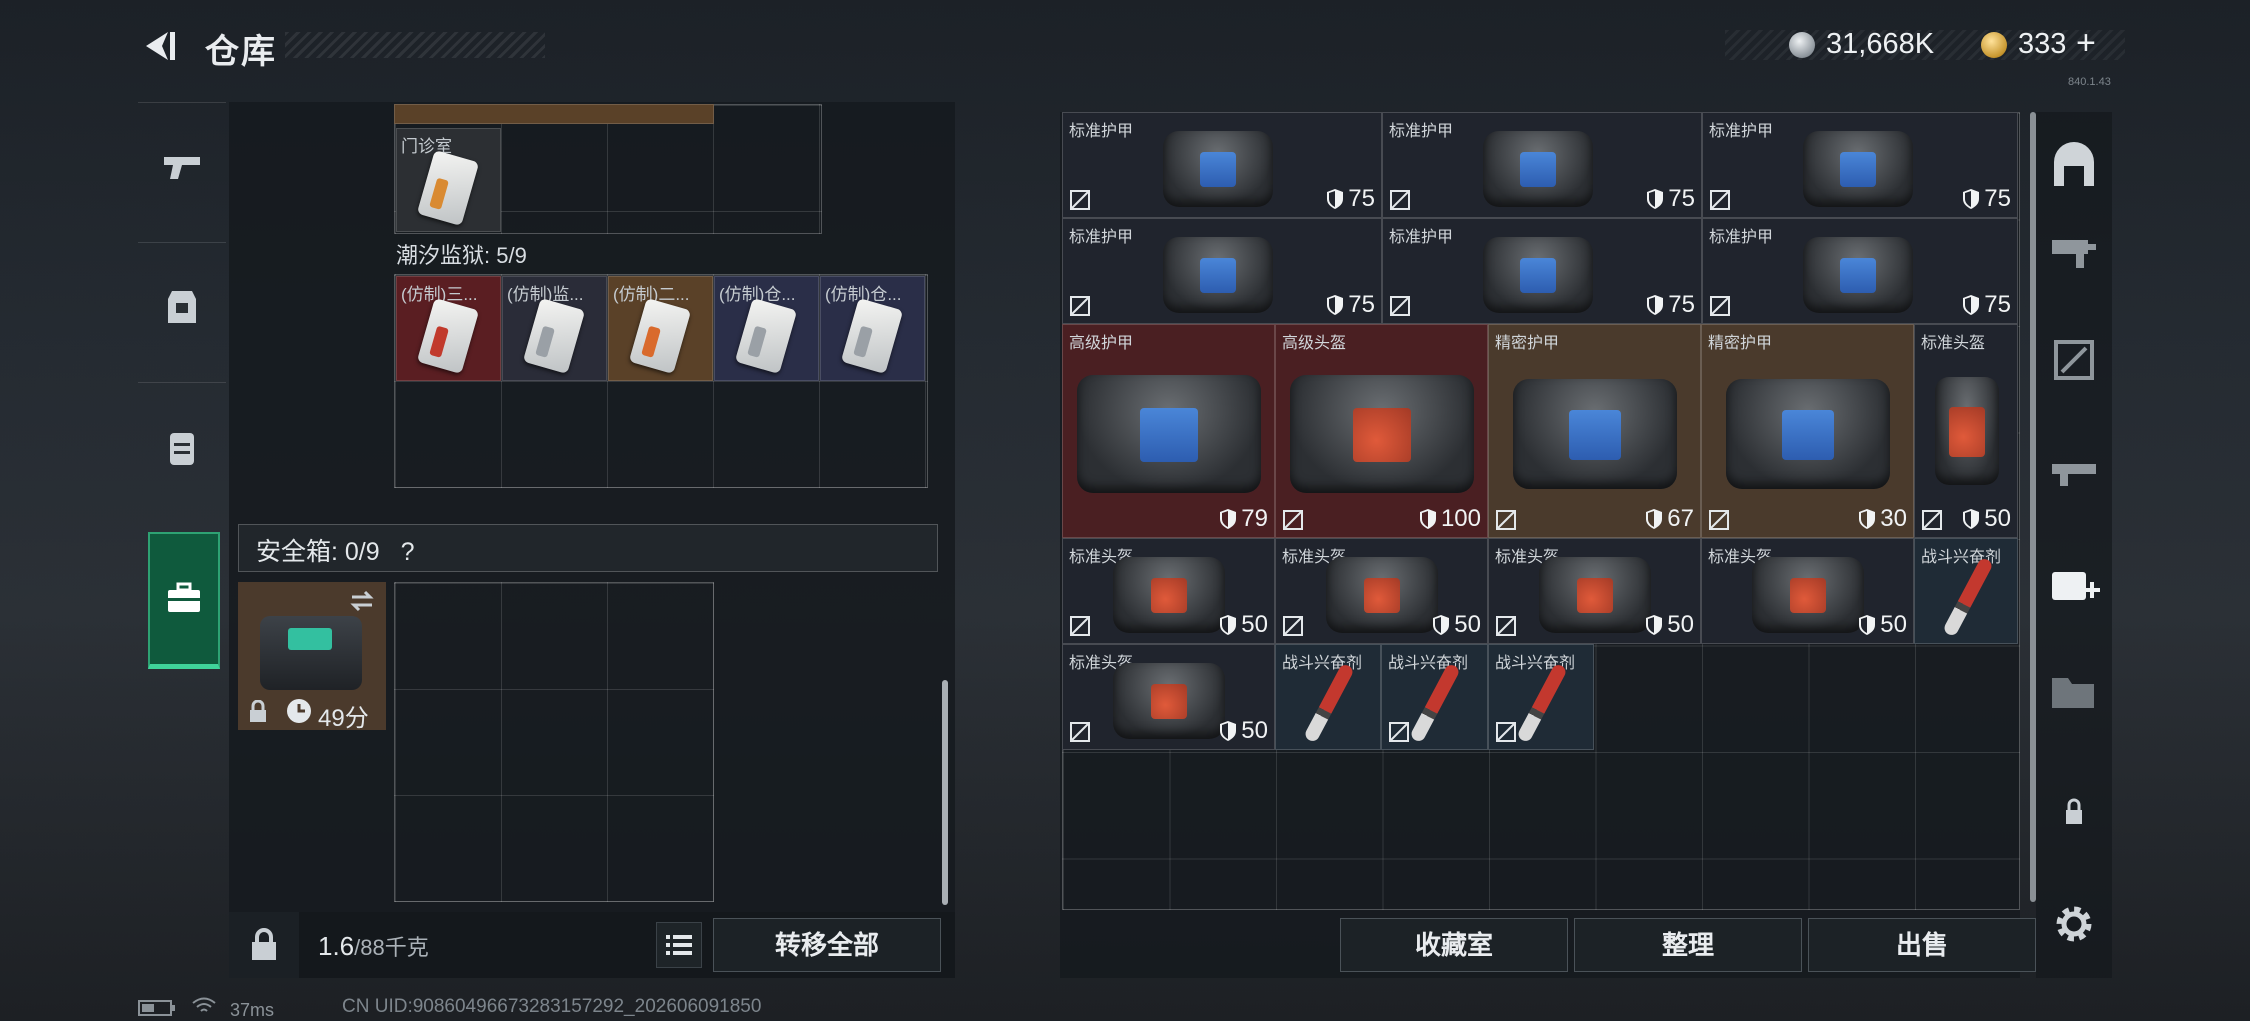 The image size is (2250, 1021). Describe the element at coordinates (1527, 343) in the screenshot. I see `item-name: 精密护甲` at that location.